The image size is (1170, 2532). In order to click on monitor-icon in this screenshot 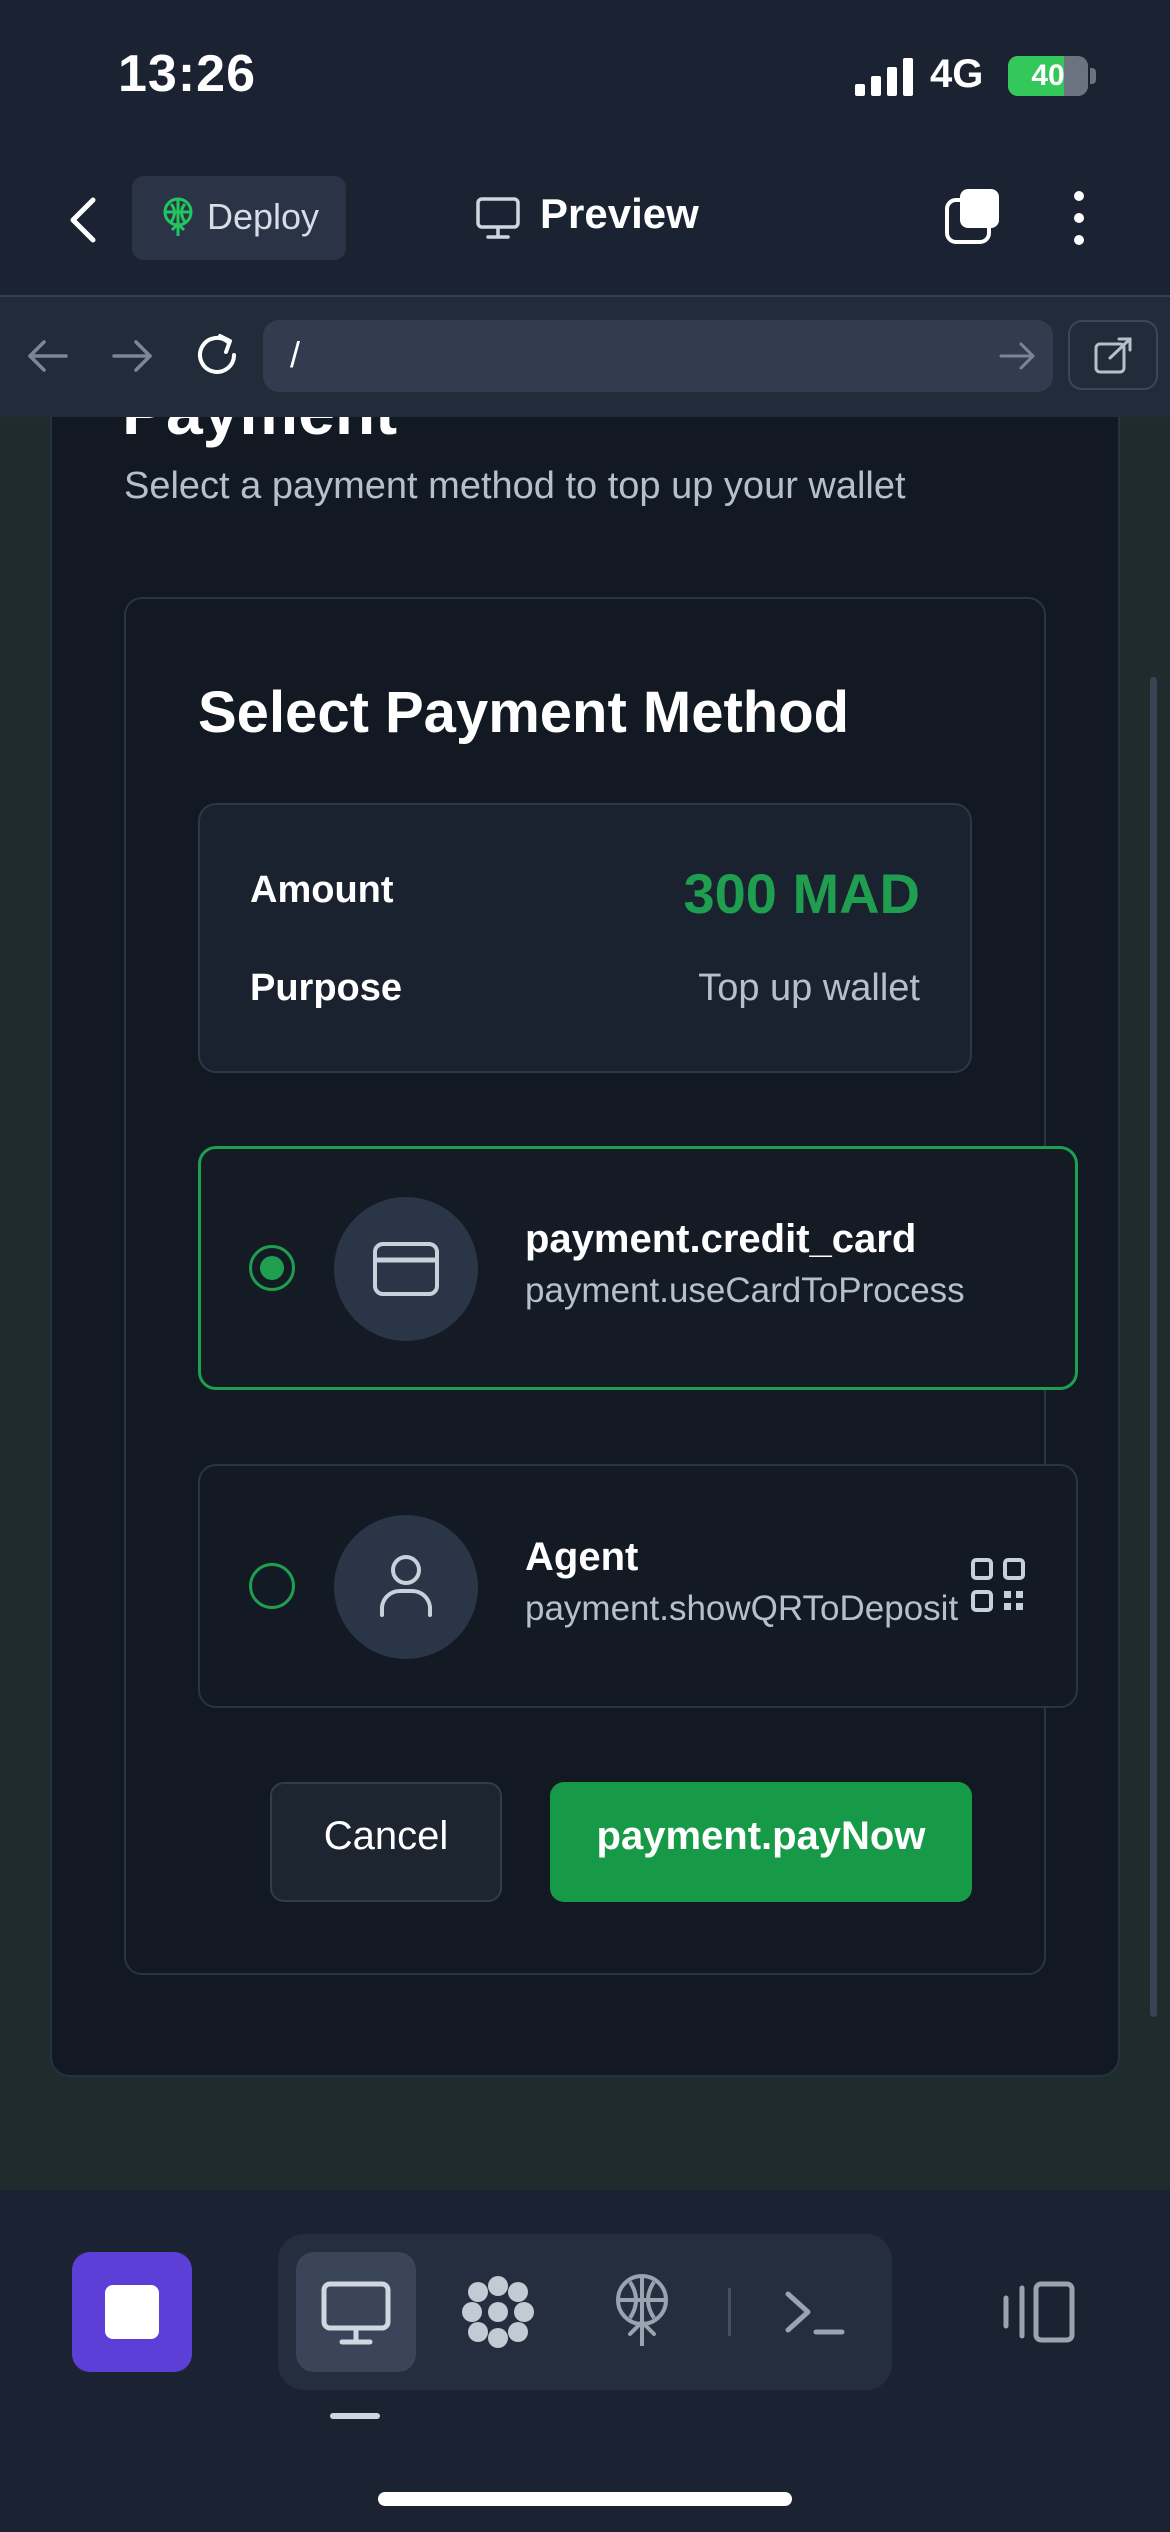, I will do `click(498, 218)`.